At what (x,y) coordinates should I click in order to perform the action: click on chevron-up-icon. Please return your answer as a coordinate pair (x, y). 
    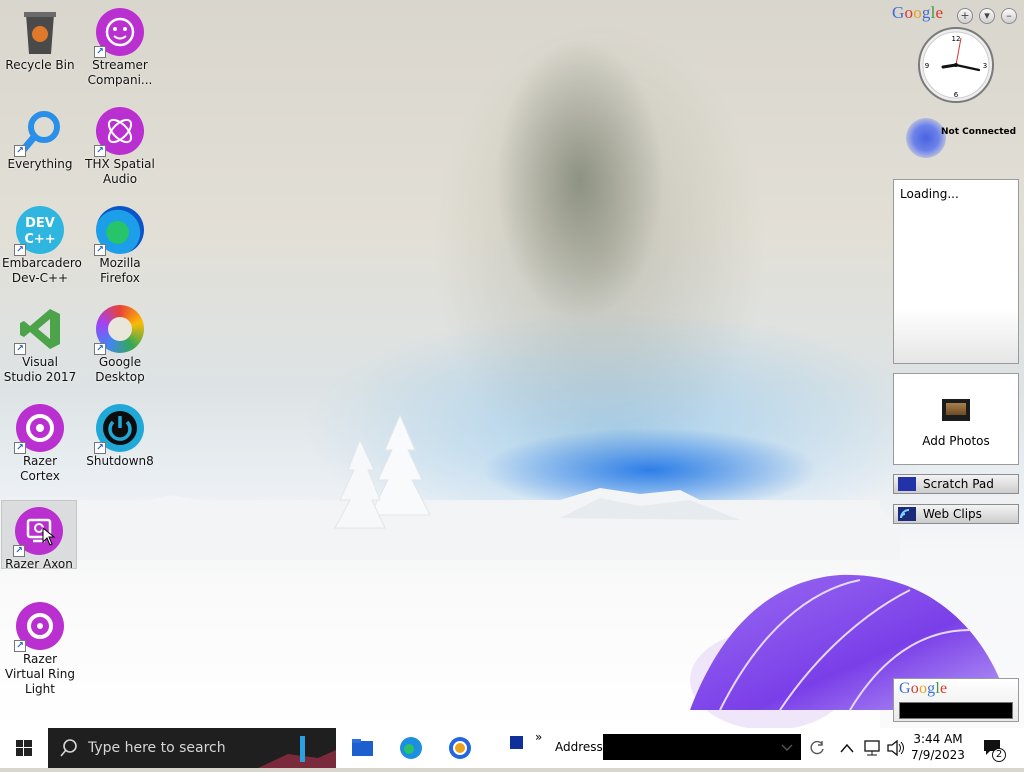
    Looking at the image, I should click on (847, 748).